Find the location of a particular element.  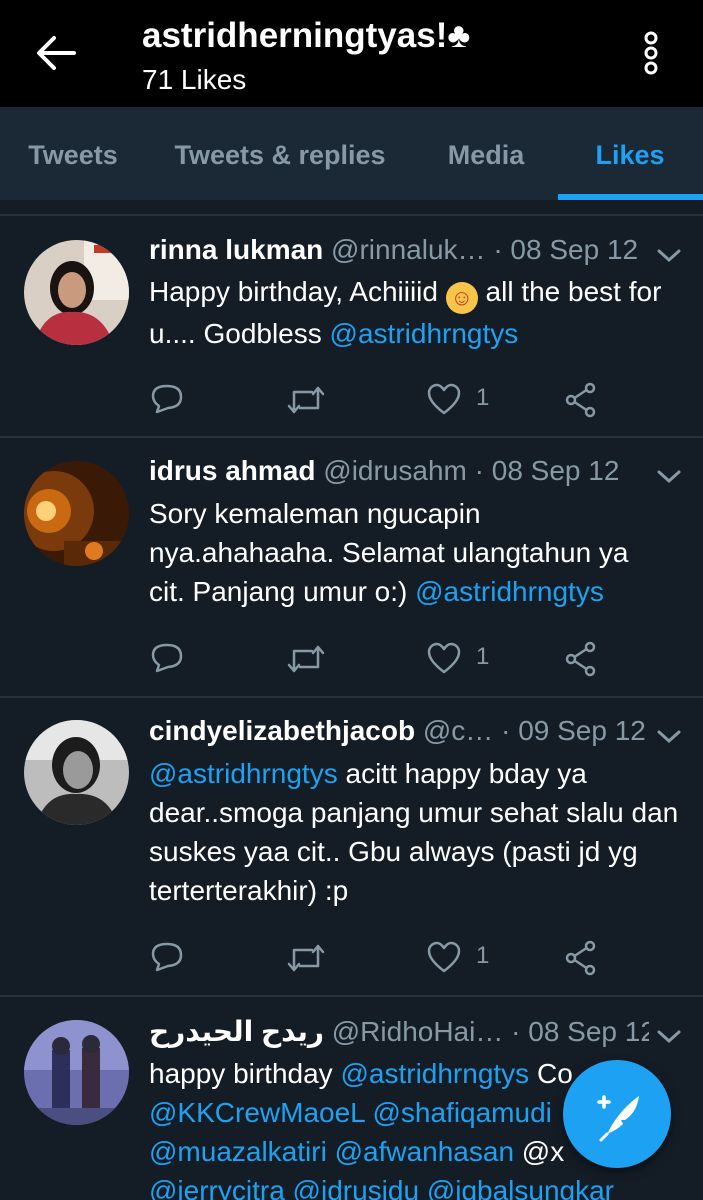

tab-tweets-and-replies: Tweets & replies is located at coordinates (280, 153).